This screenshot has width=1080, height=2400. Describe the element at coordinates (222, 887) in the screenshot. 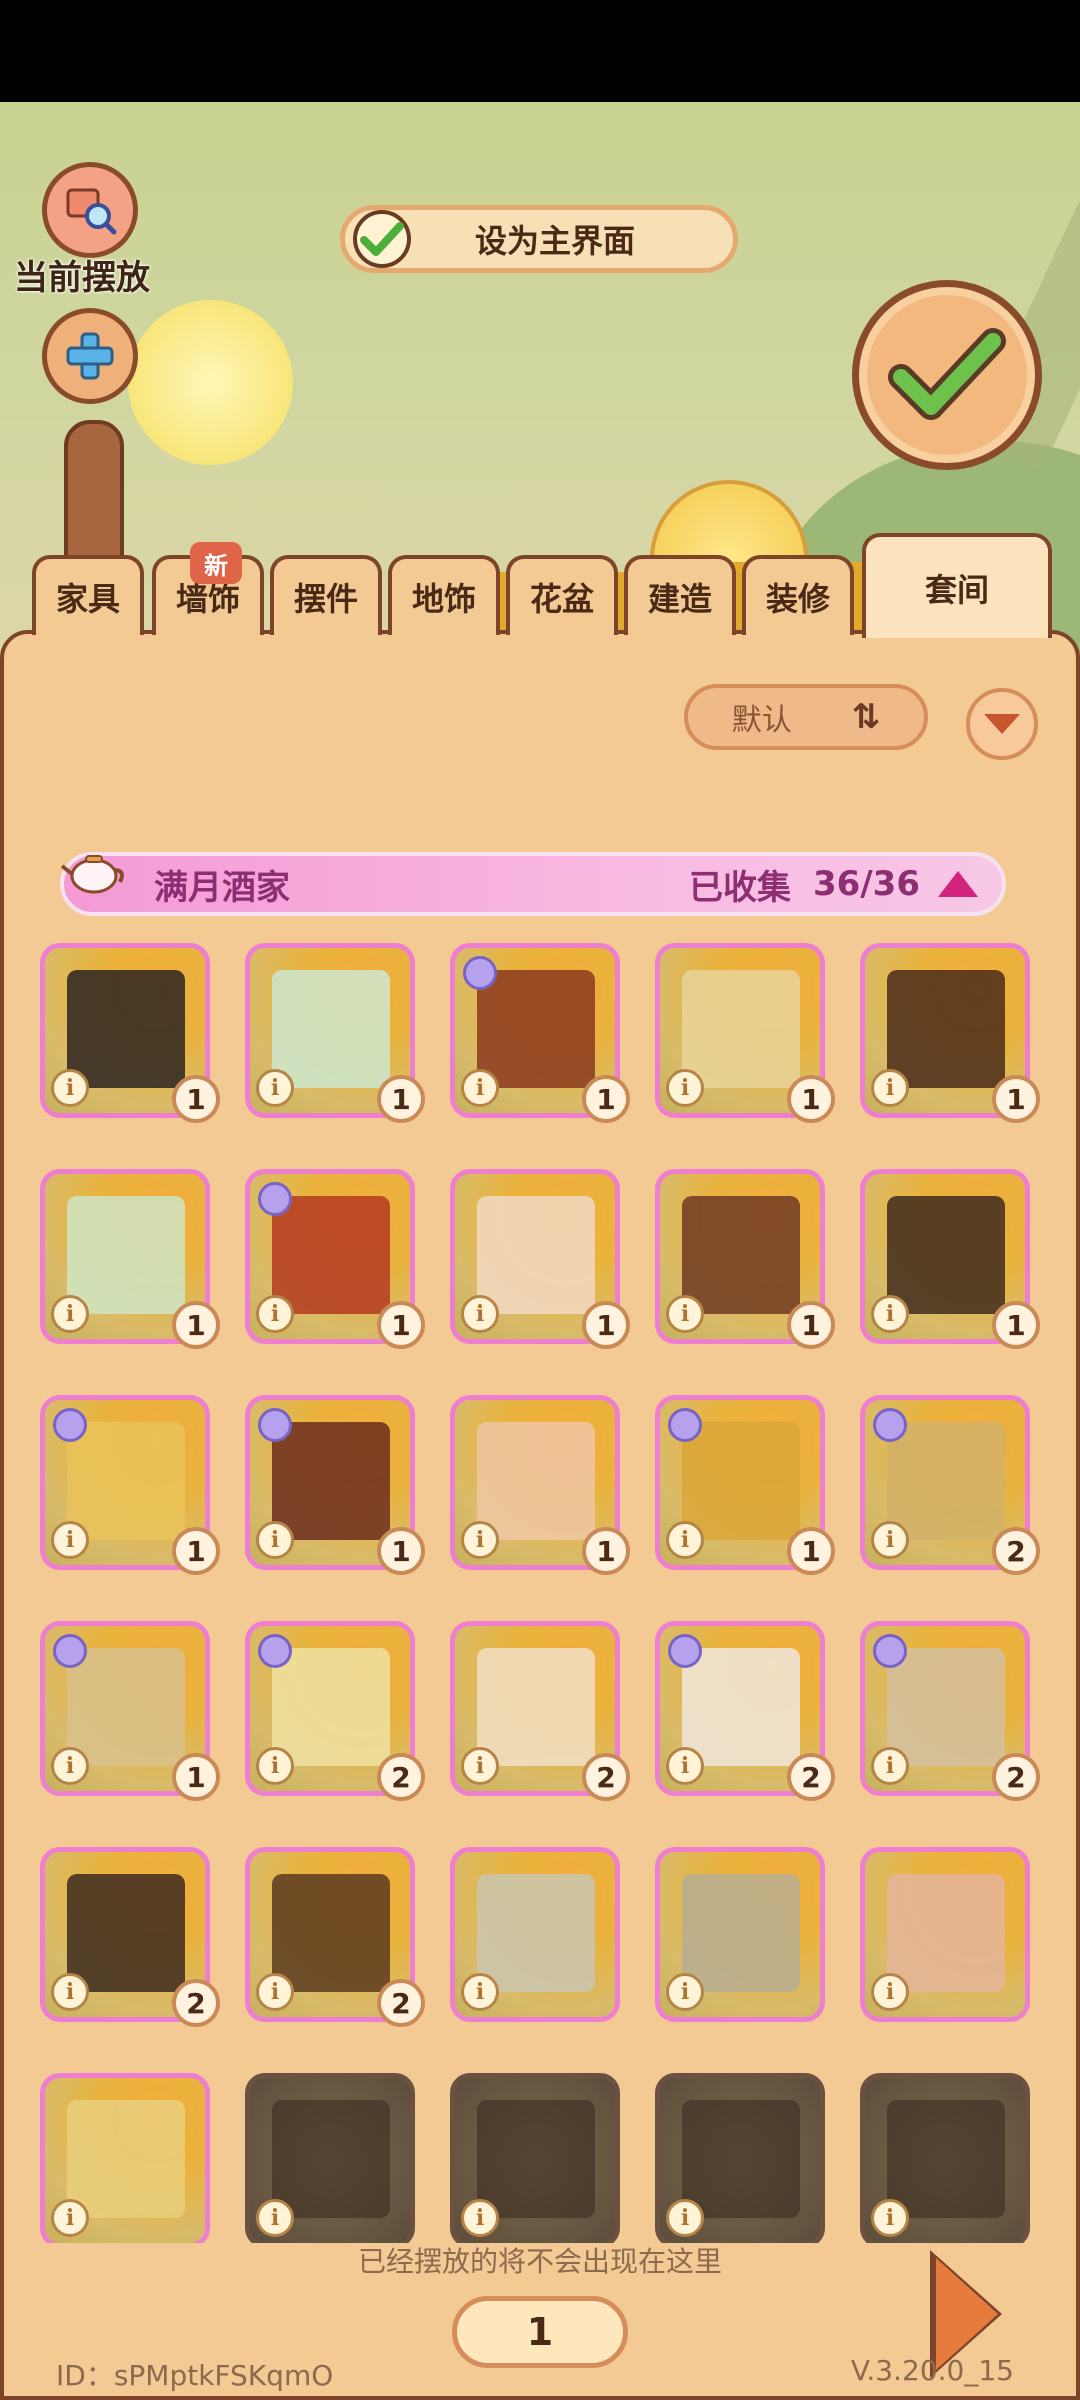

I see `set-name: 满月酒家` at that location.